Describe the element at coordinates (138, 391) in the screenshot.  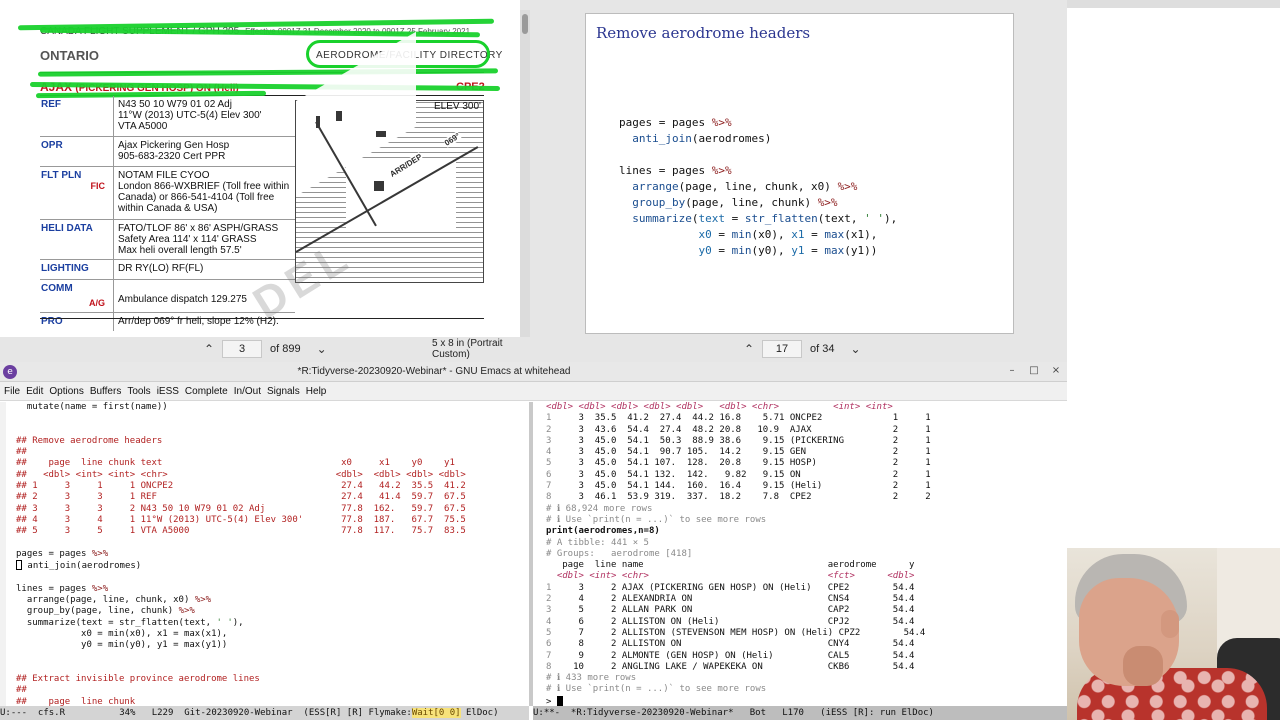
I see `menu-tools: Tools` at that location.